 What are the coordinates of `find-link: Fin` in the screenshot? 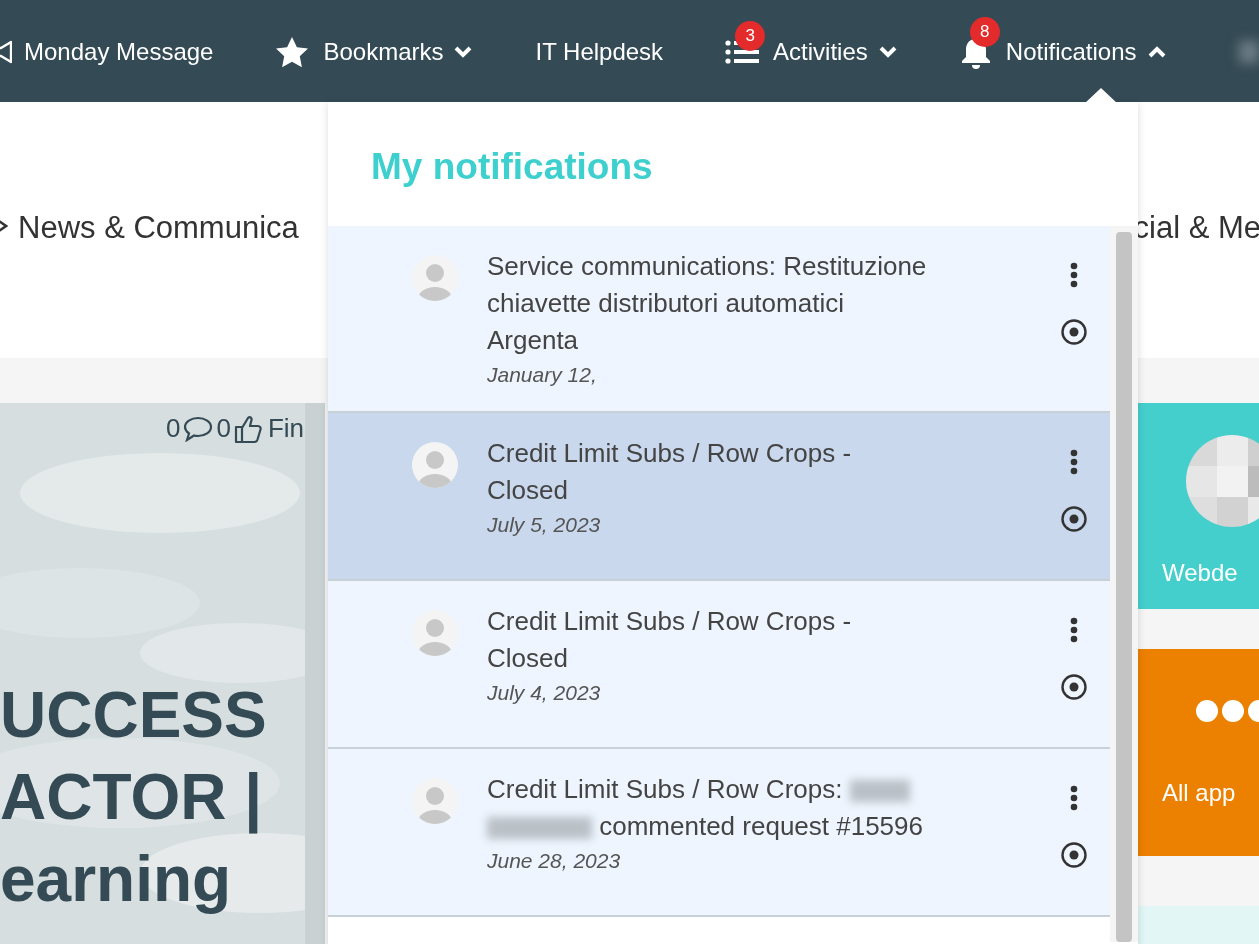 It's located at (286, 428).